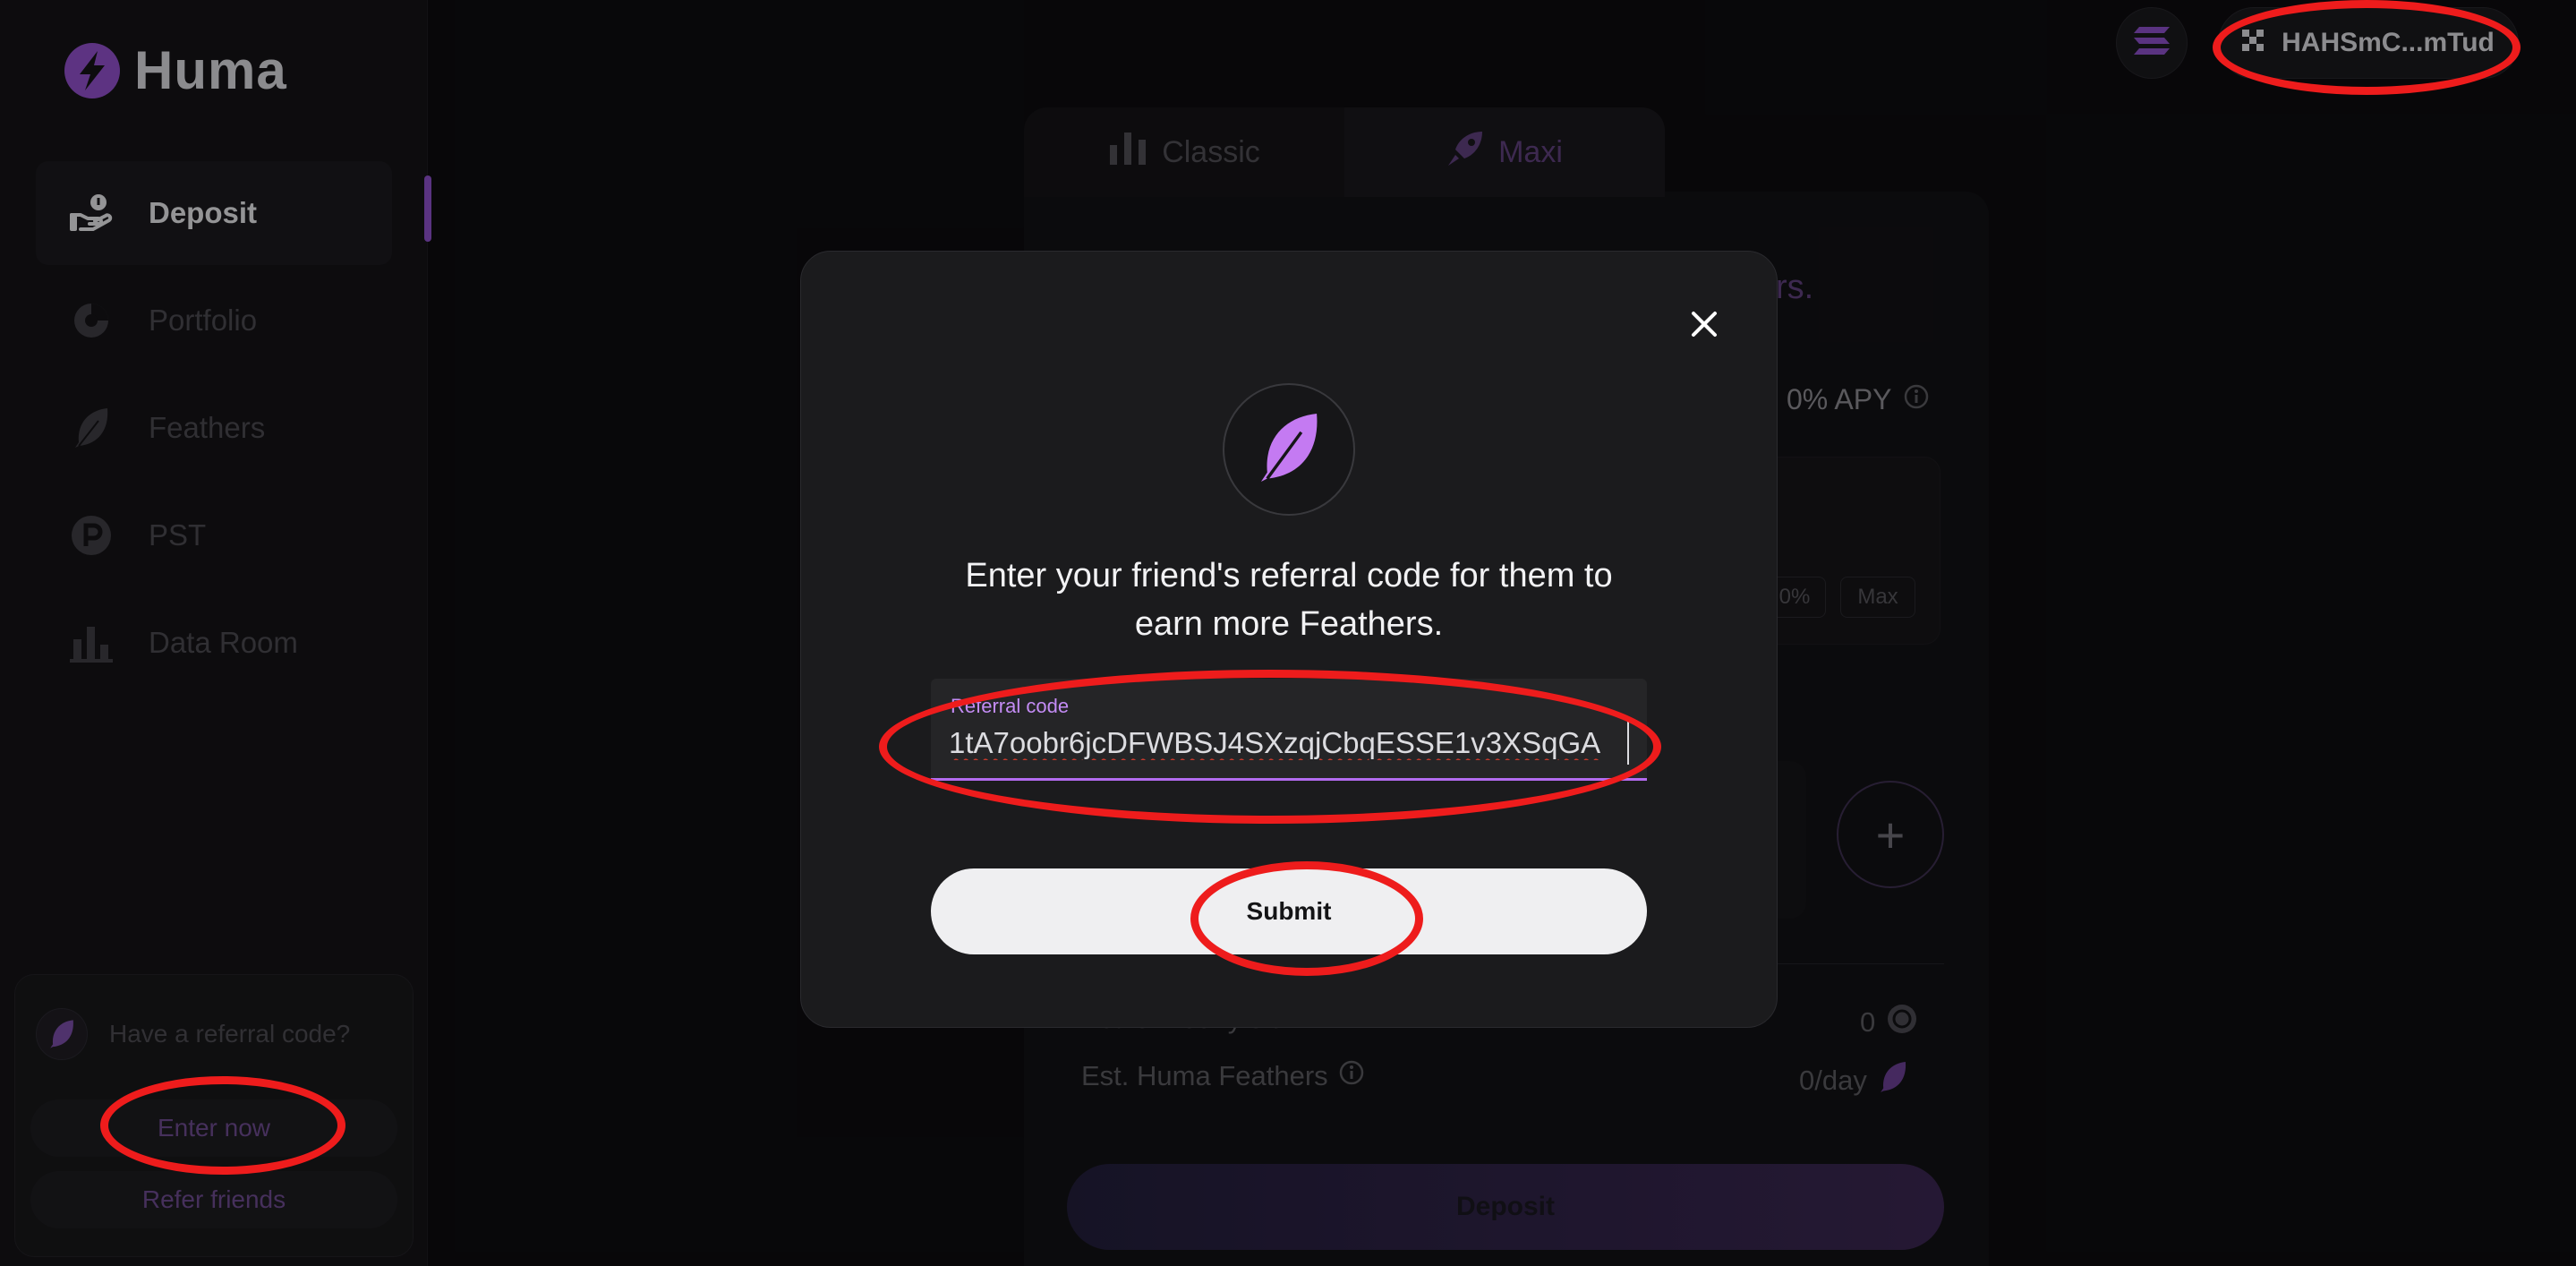 The width and height of the screenshot is (2576, 1266). I want to click on close-icon, so click(1704, 326).